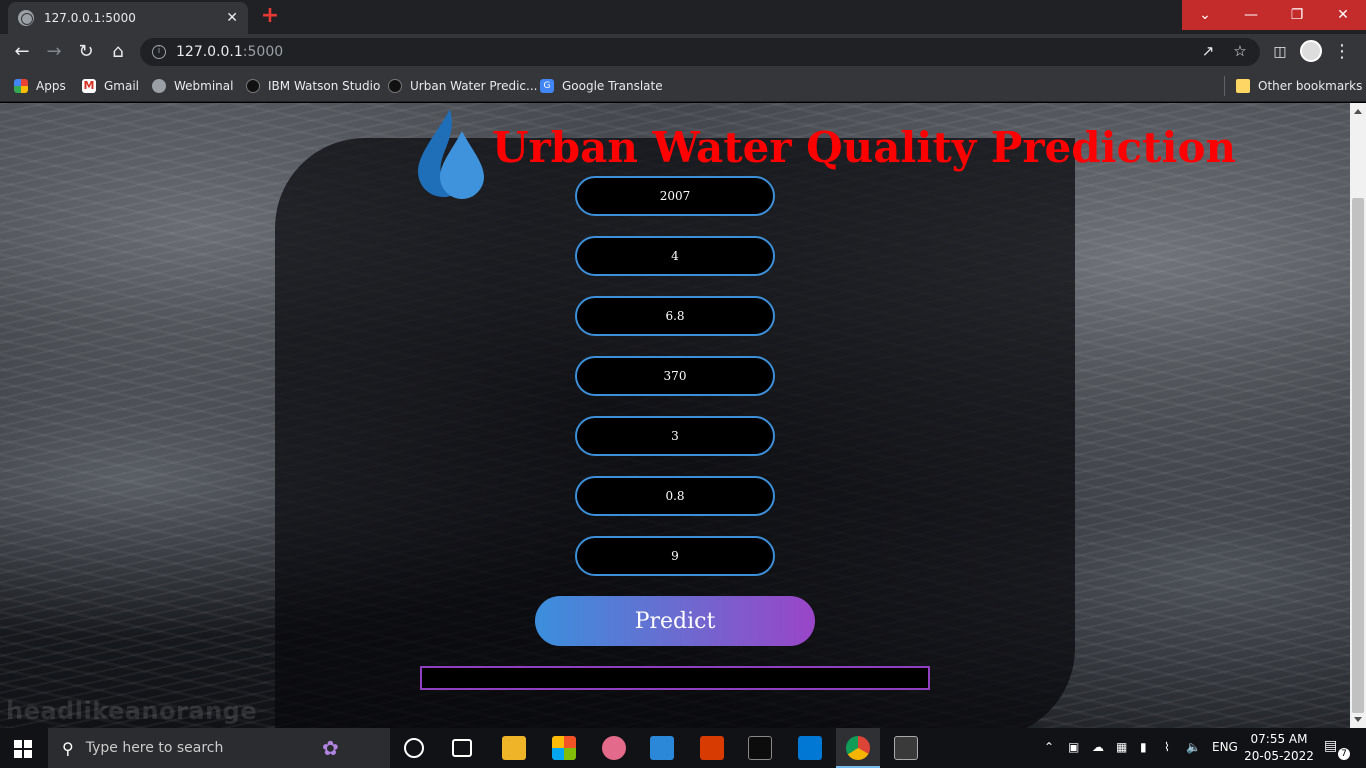 The image size is (1366, 768). Describe the element at coordinates (1049, 747) in the screenshot. I see `chevron-up-icon: ⌃` at that location.